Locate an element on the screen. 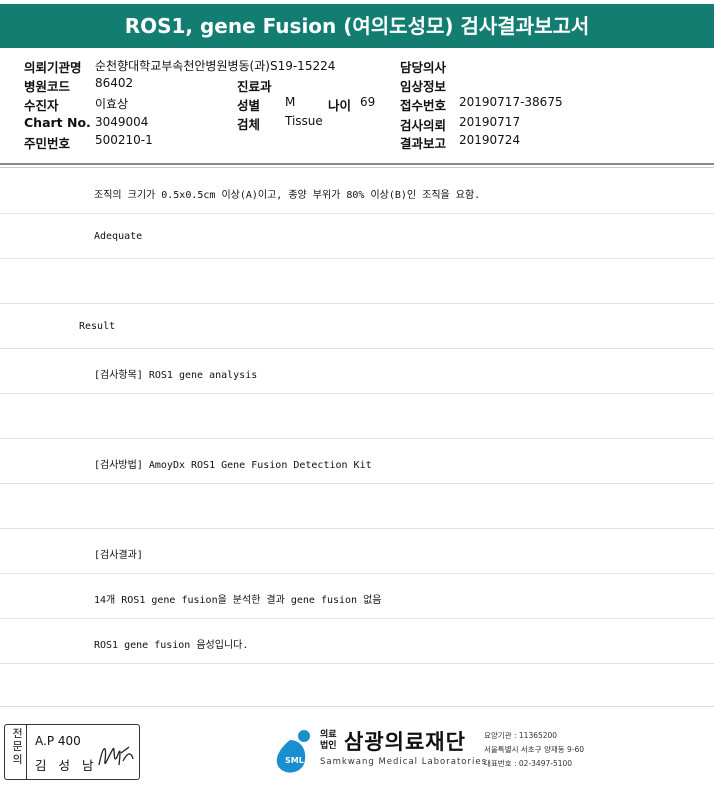  report-date-label: 결과보고 is located at coordinates (423, 143).